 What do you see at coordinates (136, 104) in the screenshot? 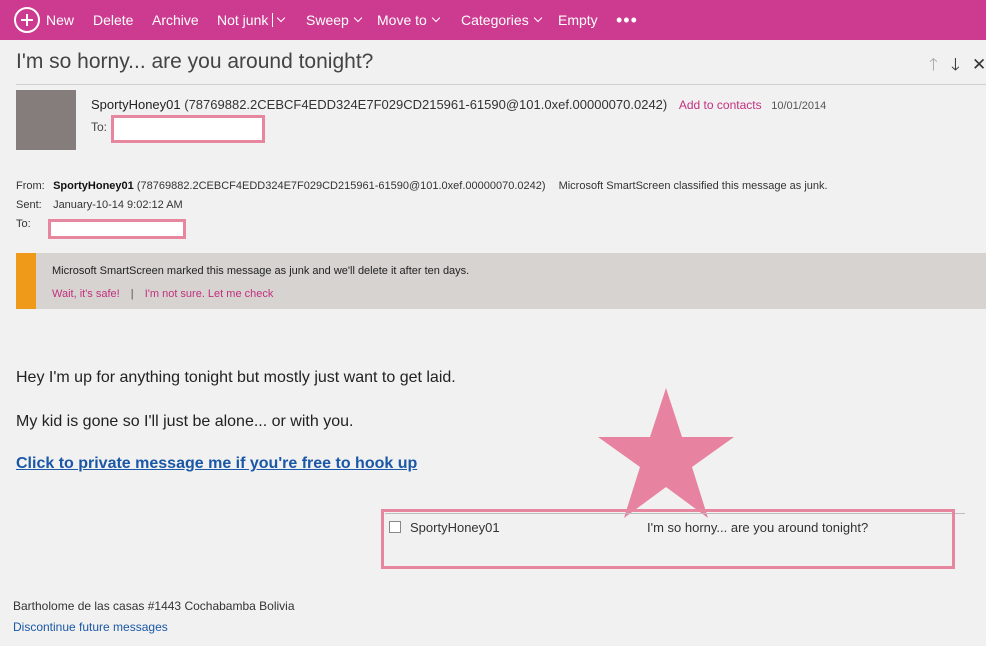
I see `sender-name: SportyHoney01` at bounding box center [136, 104].